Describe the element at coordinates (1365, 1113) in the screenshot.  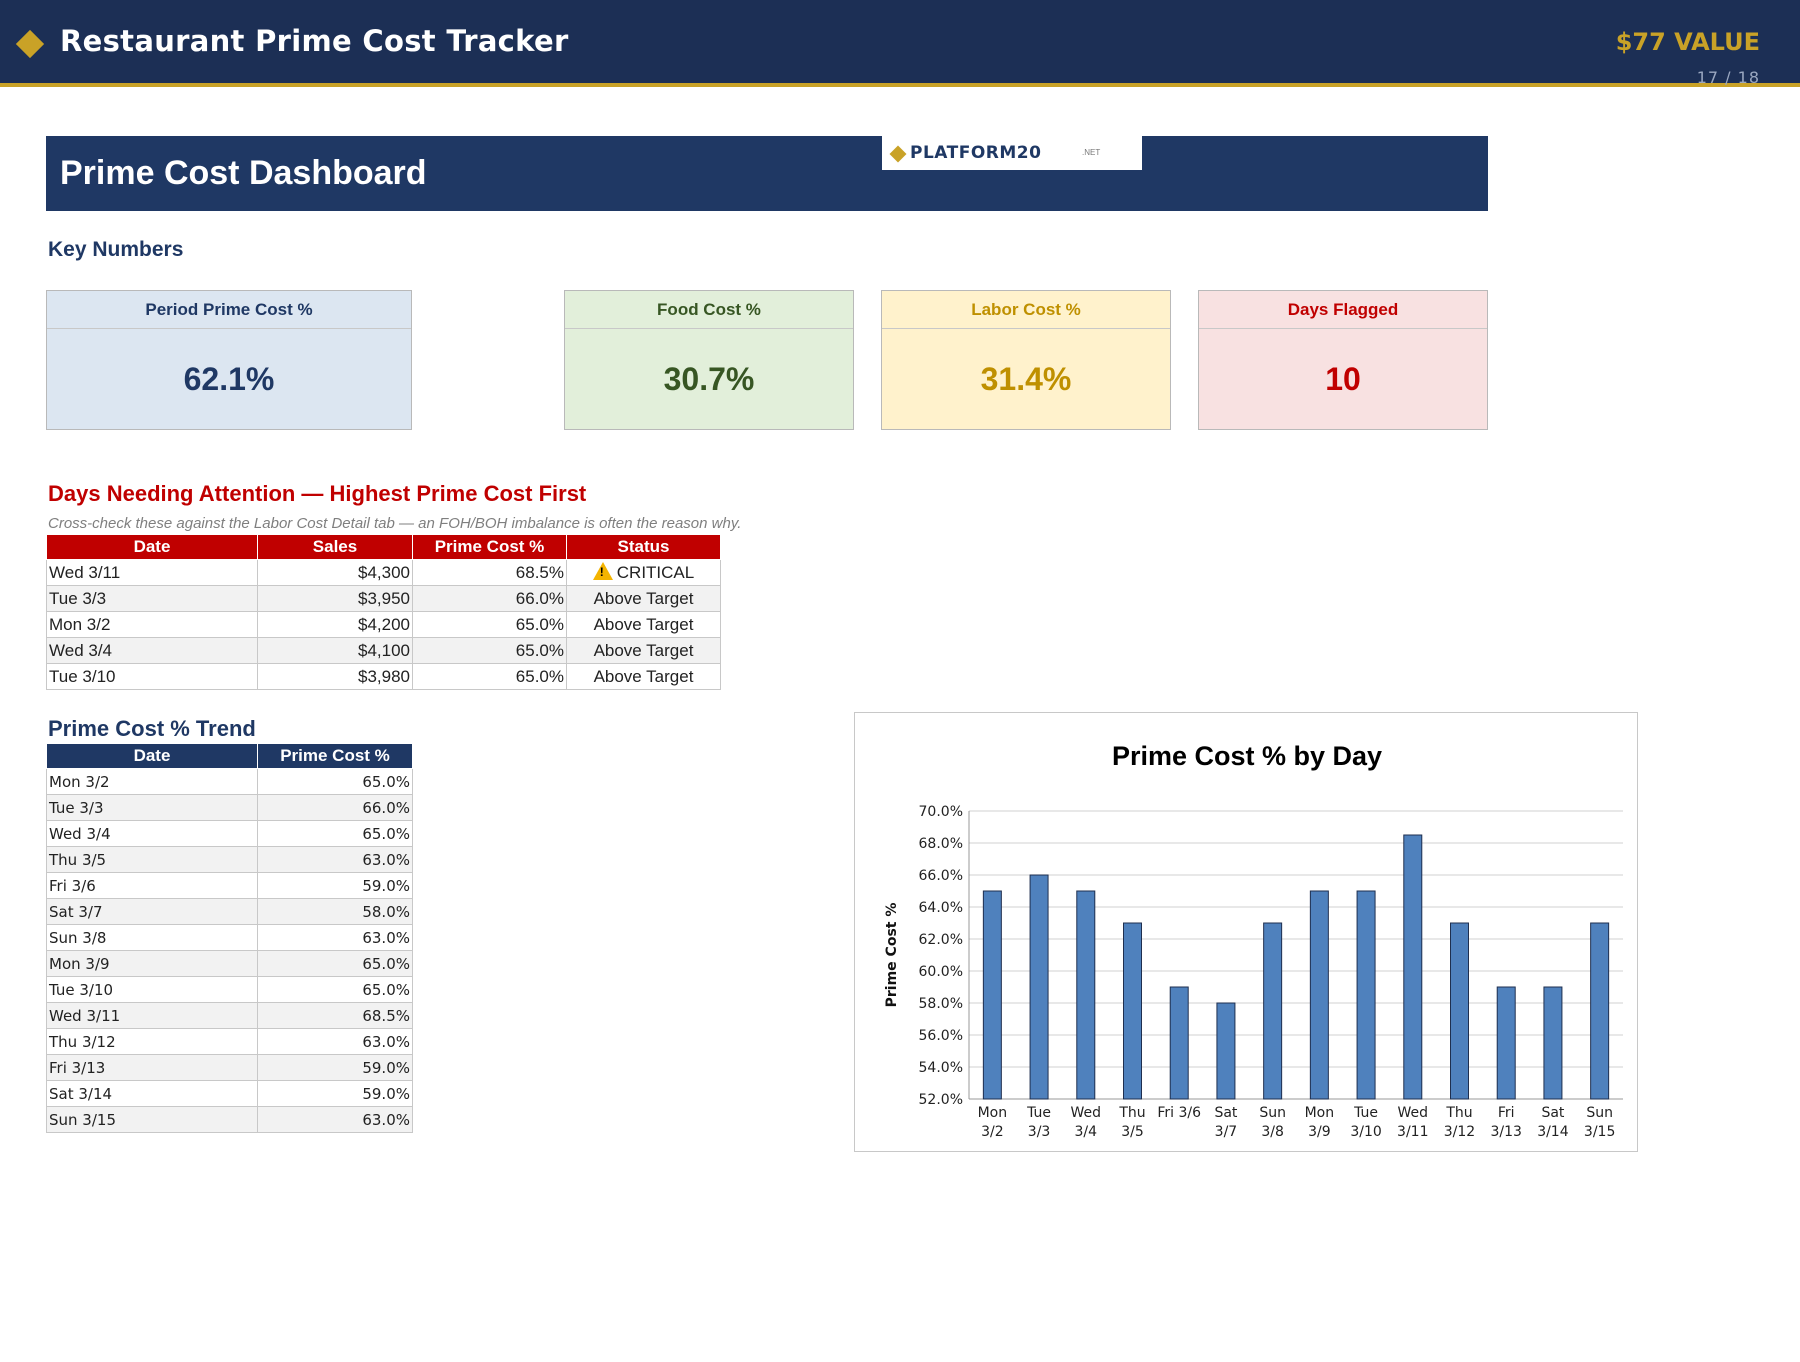
I see `x-tick-label: Tue` at that location.